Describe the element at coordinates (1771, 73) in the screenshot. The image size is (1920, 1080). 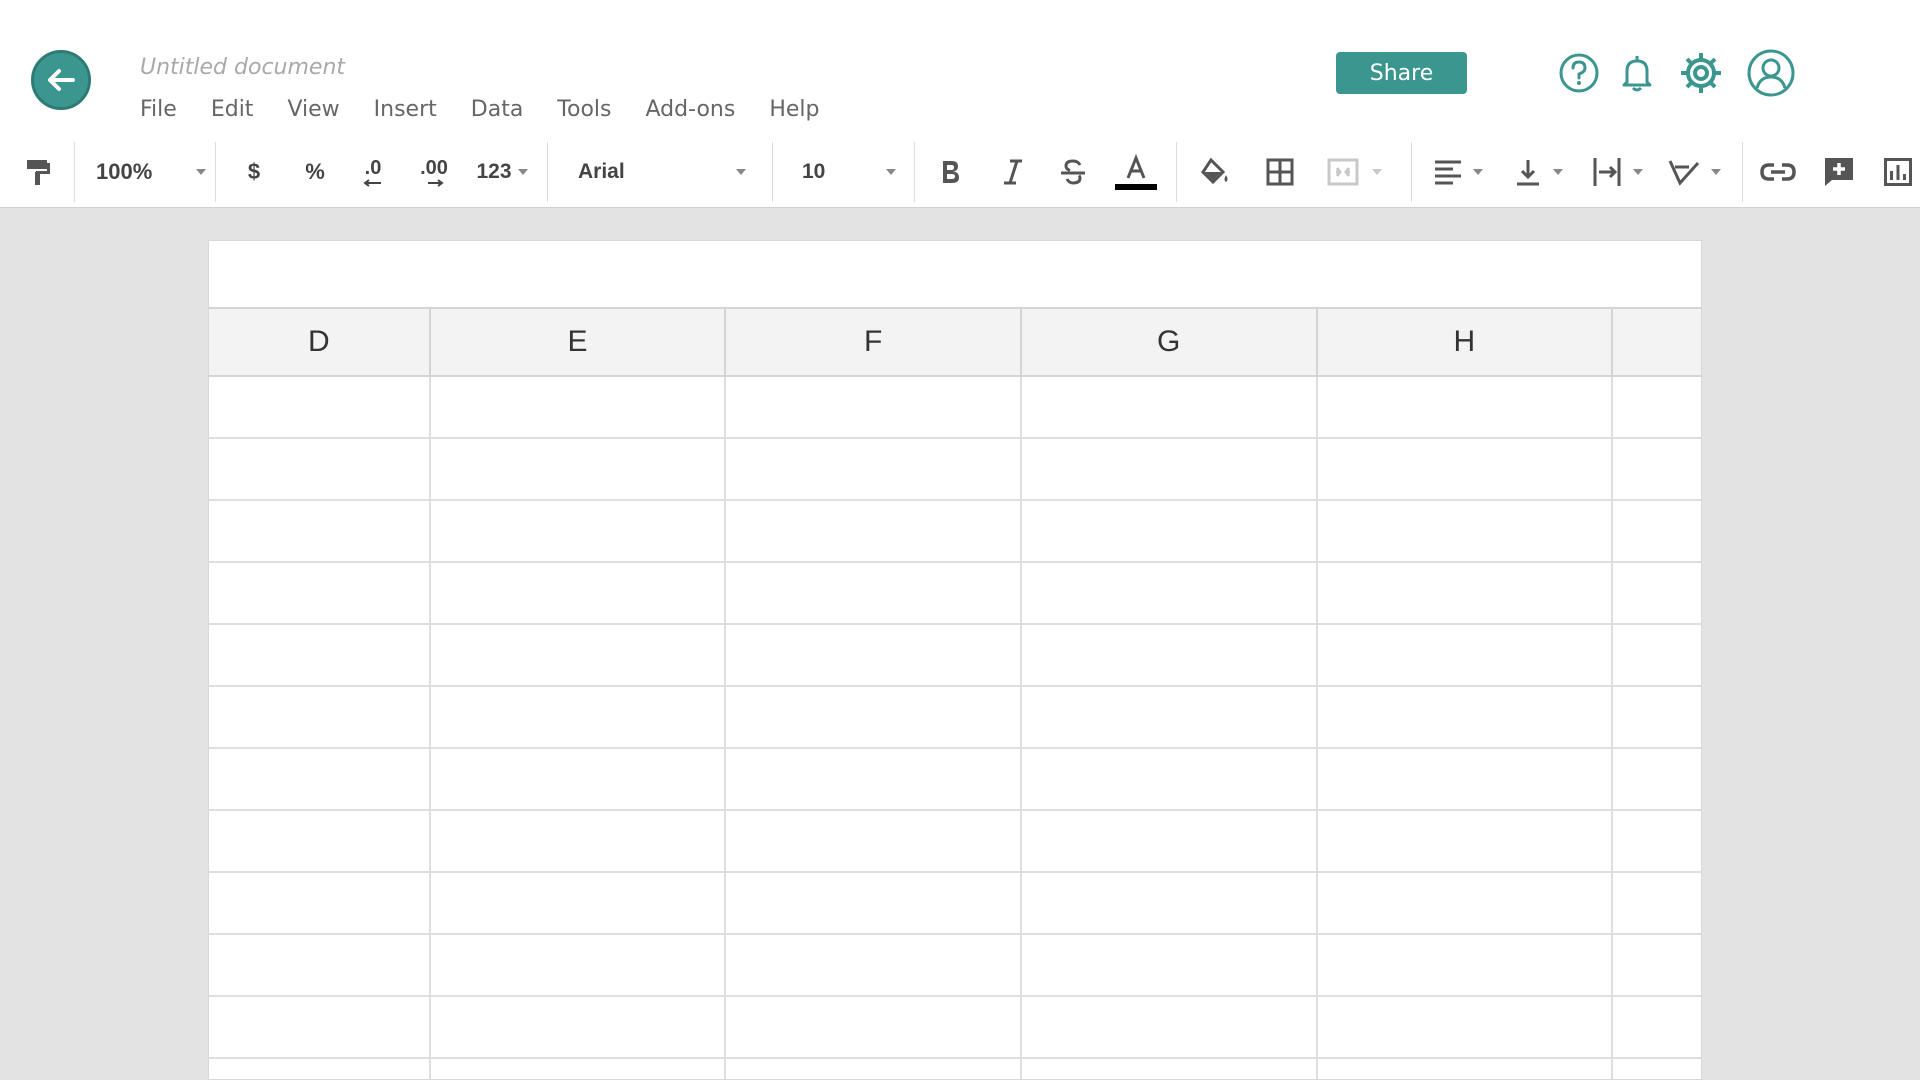
I see `account-button` at that location.